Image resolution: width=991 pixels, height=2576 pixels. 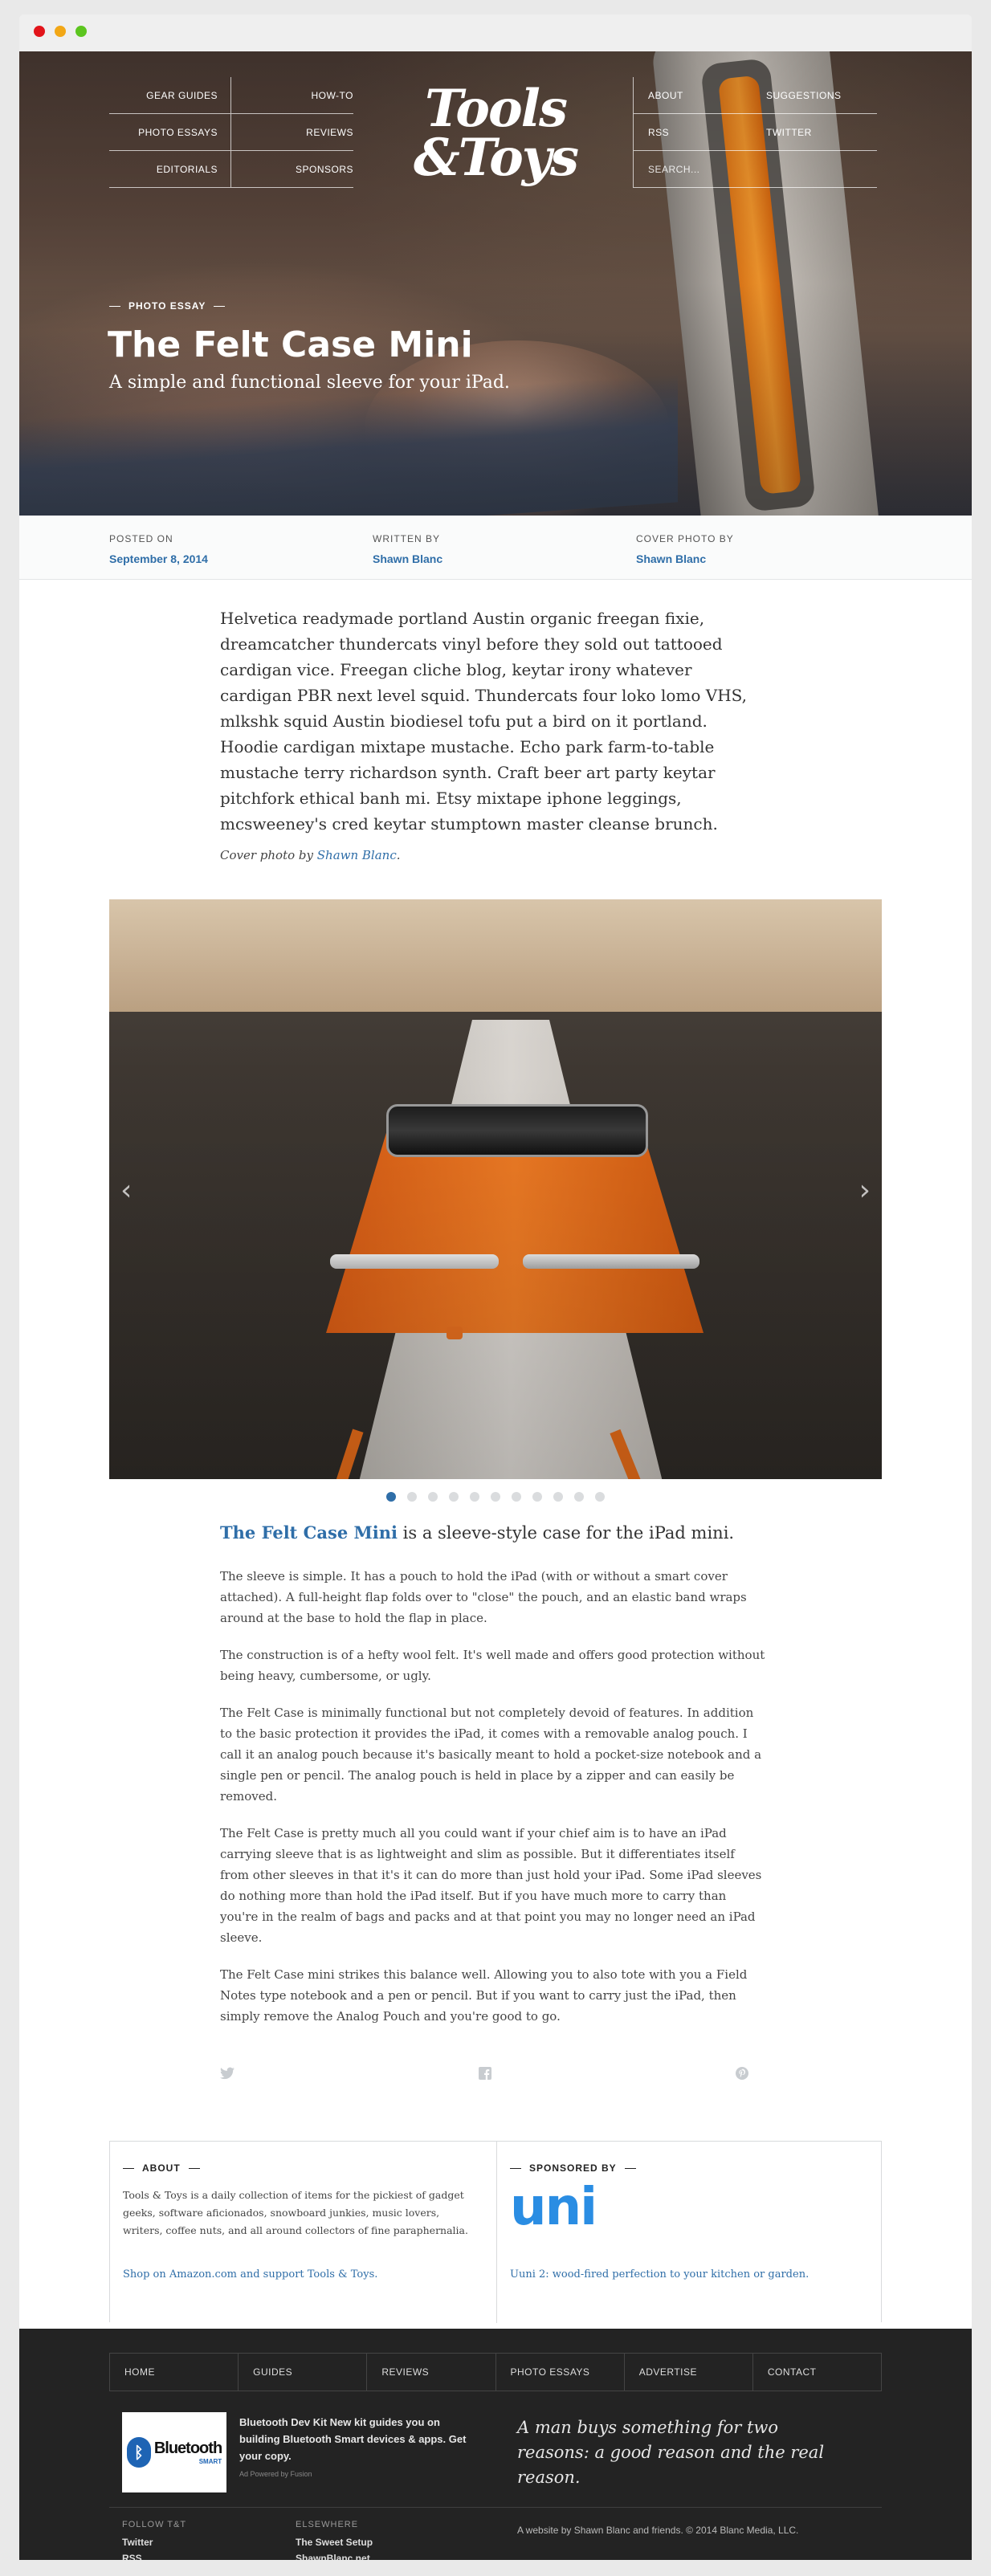 I want to click on about-label: ABOUT, so click(x=161, y=2168).